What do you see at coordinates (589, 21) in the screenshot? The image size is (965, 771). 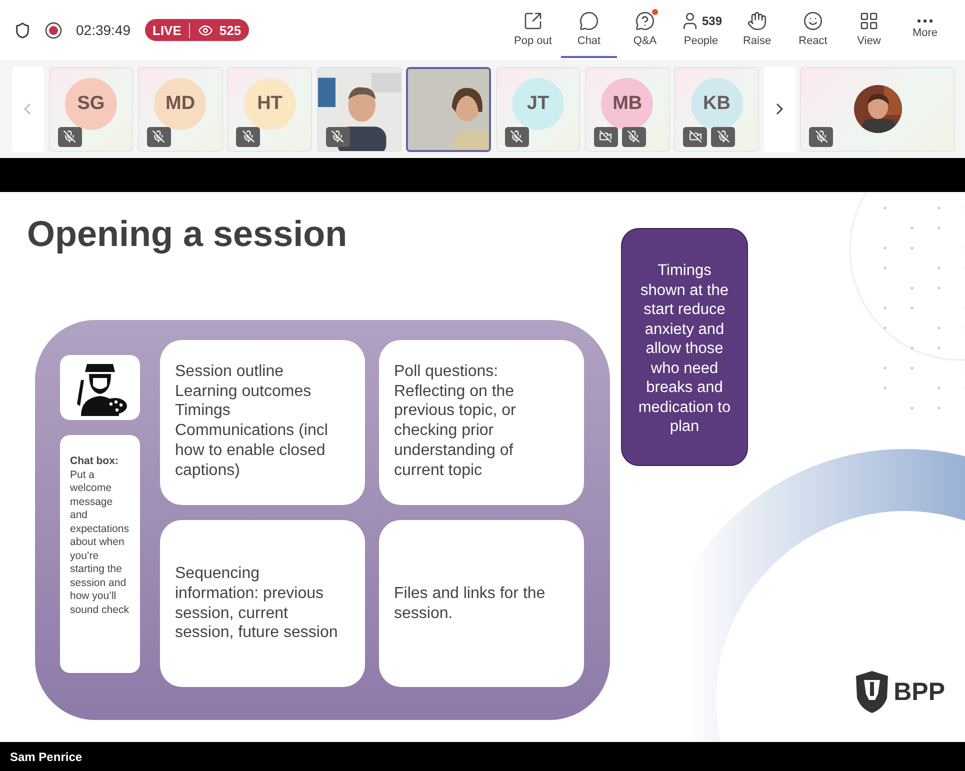 I see `chat-icon` at bounding box center [589, 21].